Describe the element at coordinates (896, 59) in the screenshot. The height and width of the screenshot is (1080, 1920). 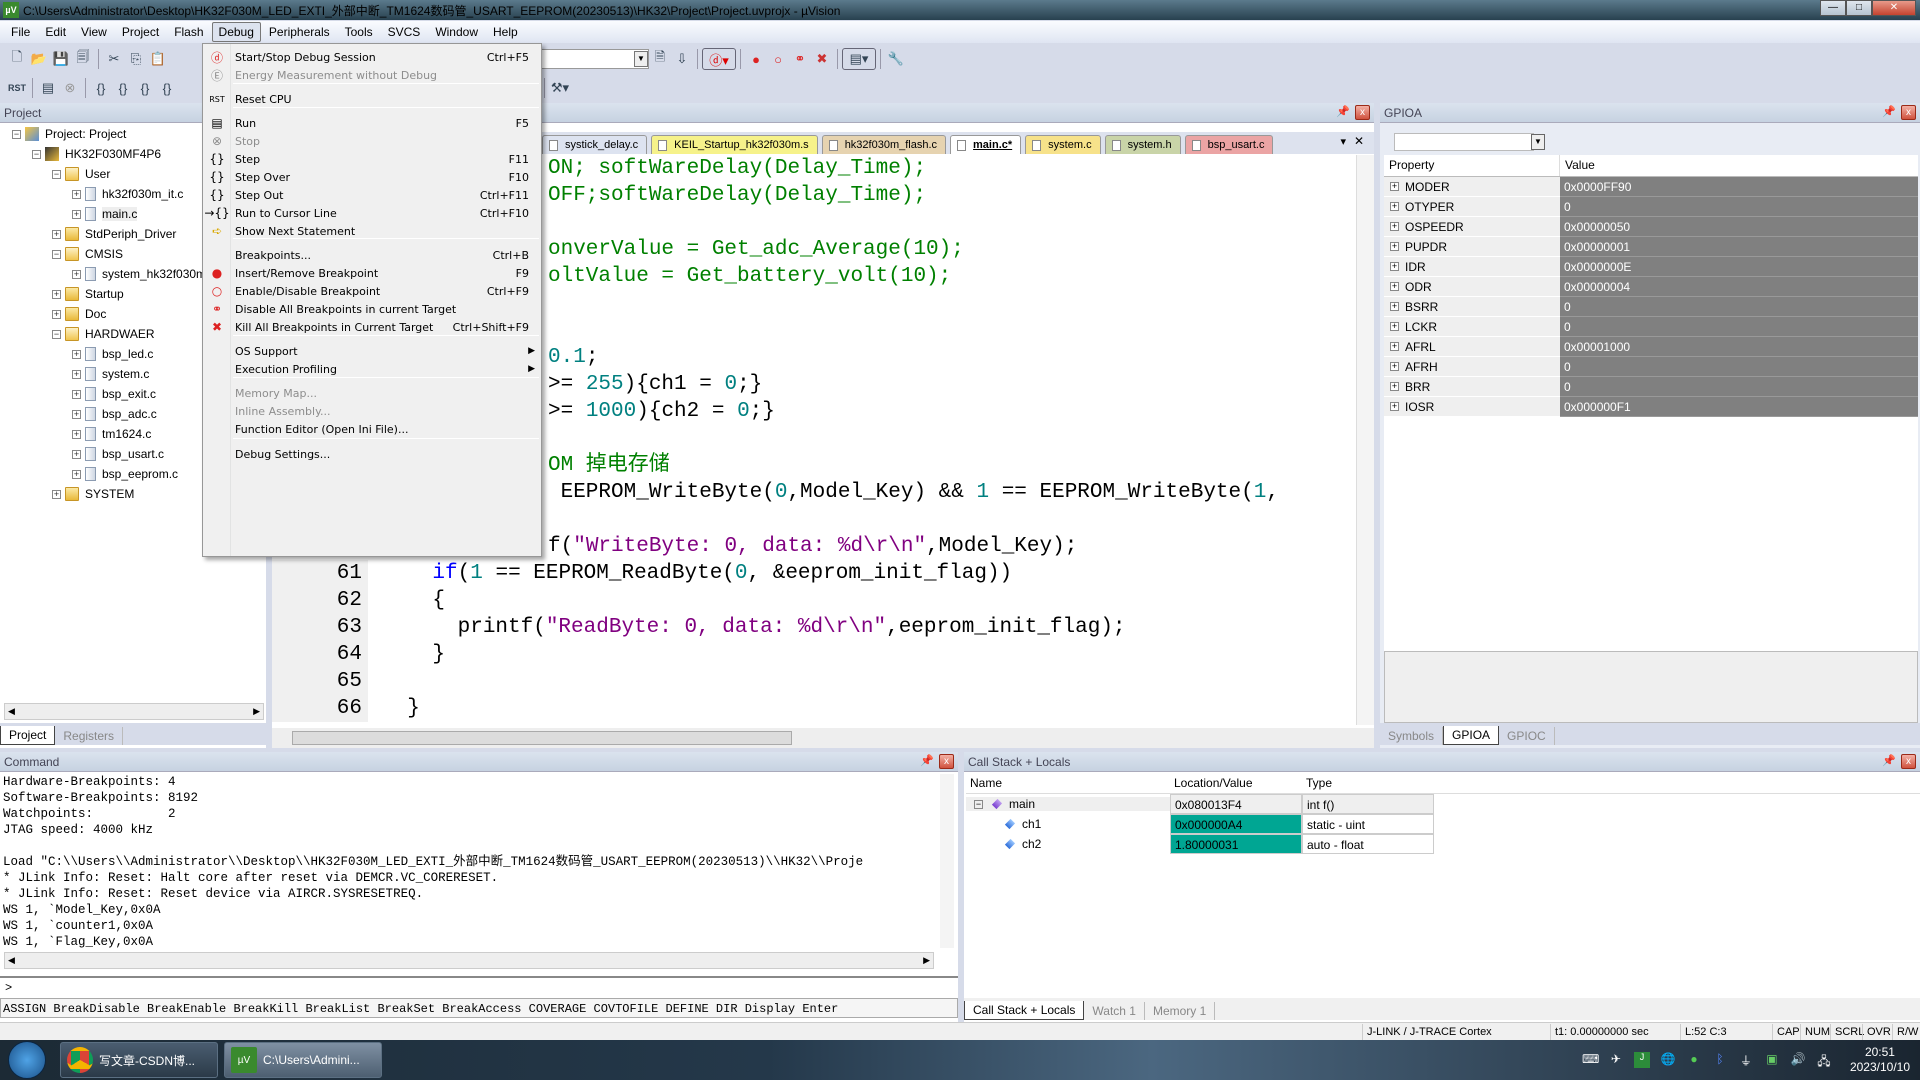
I see `wrench-icon: 🔧` at that location.